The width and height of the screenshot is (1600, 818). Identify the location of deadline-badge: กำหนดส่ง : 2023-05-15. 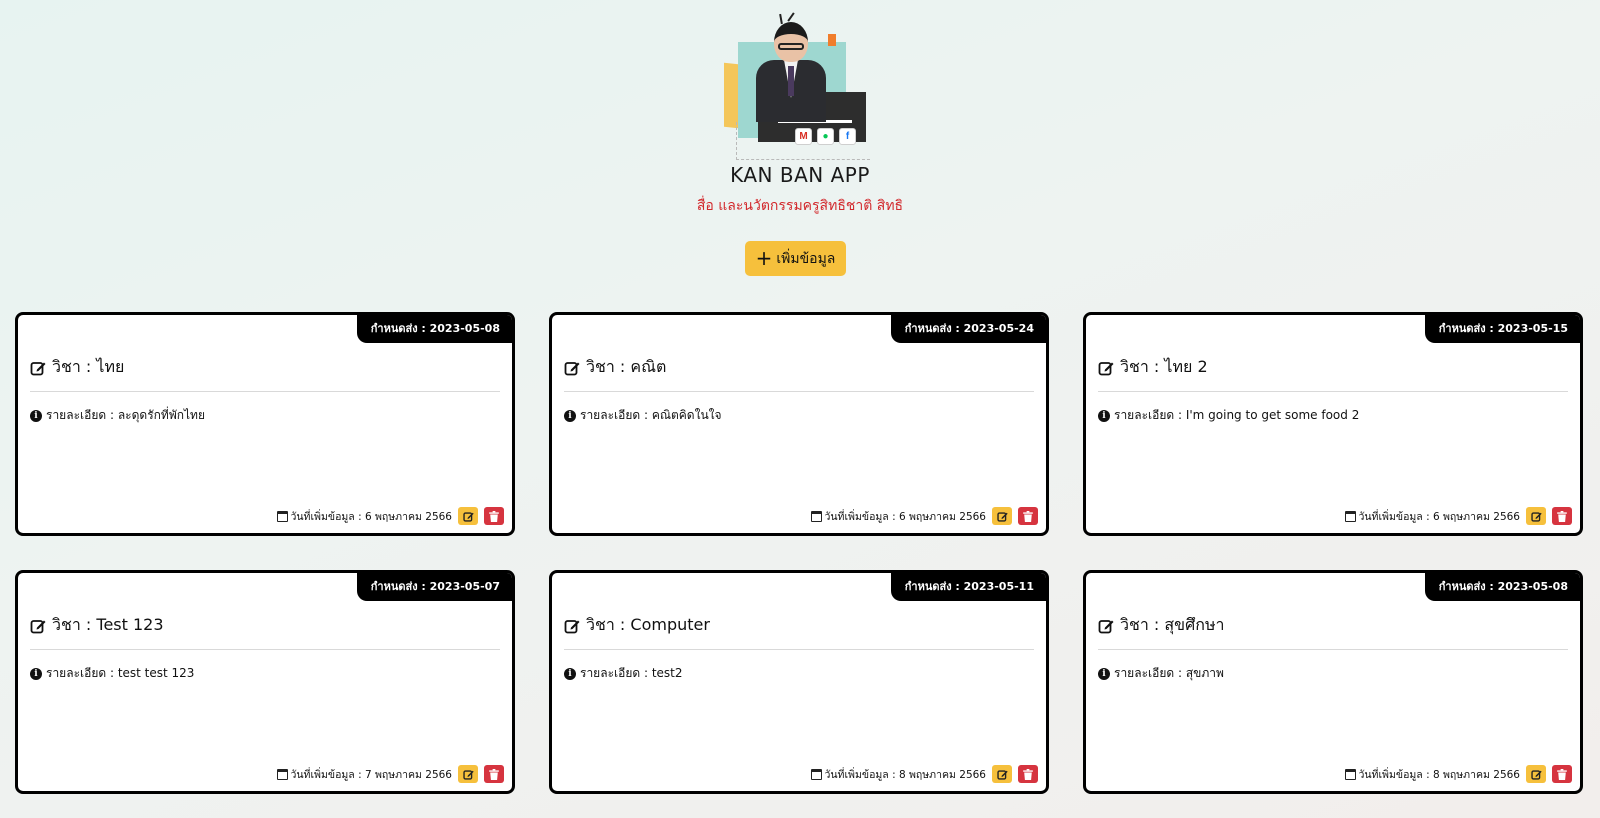
(1502, 329).